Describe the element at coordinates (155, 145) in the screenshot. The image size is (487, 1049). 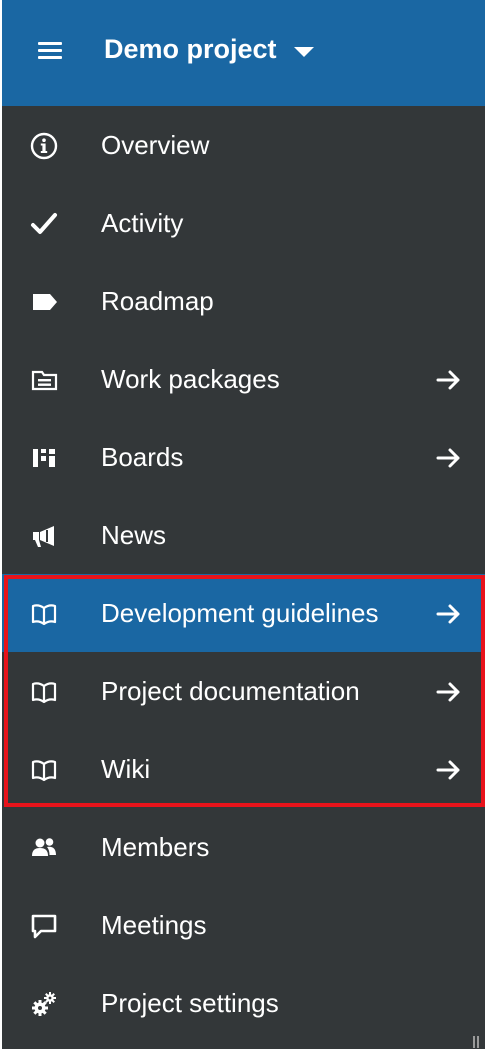
I see `menu-item-label: Overview` at that location.